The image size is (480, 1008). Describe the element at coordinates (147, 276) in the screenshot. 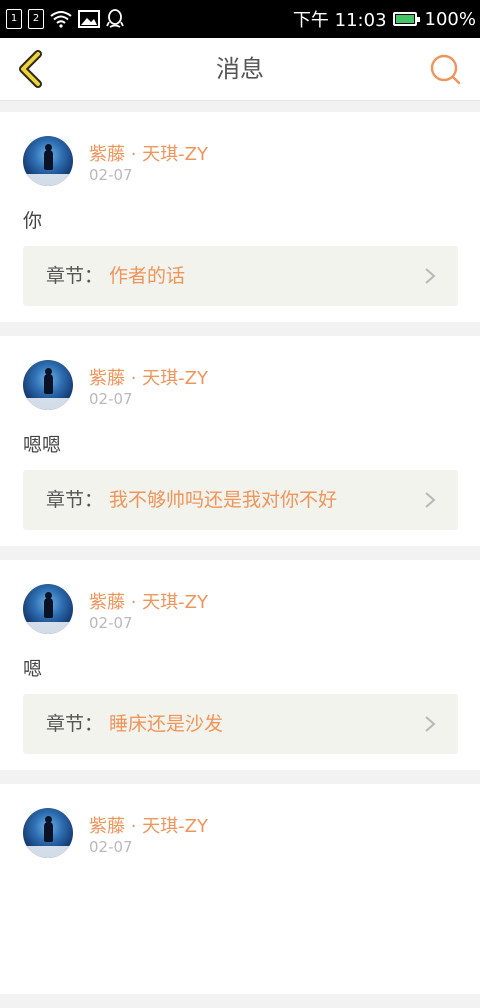

I see `chapter-title: 作者的话` at that location.